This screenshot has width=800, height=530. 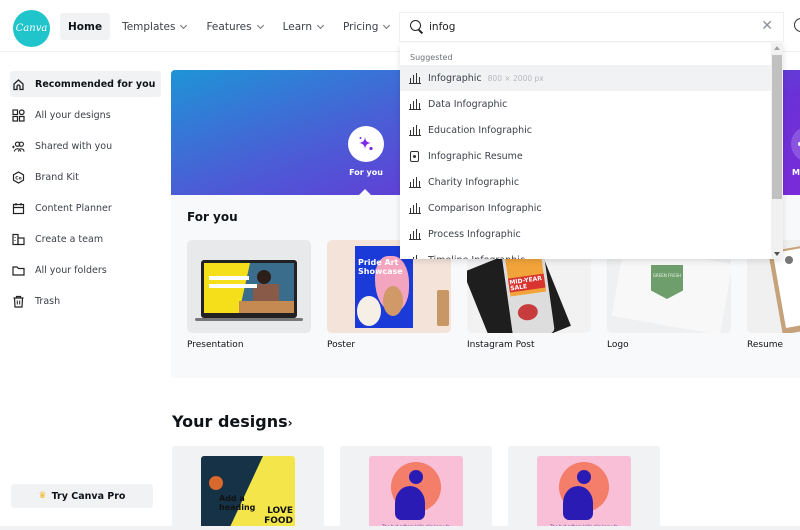 I want to click on your-designs-title: Your designs›, so click(x=232, y=421).